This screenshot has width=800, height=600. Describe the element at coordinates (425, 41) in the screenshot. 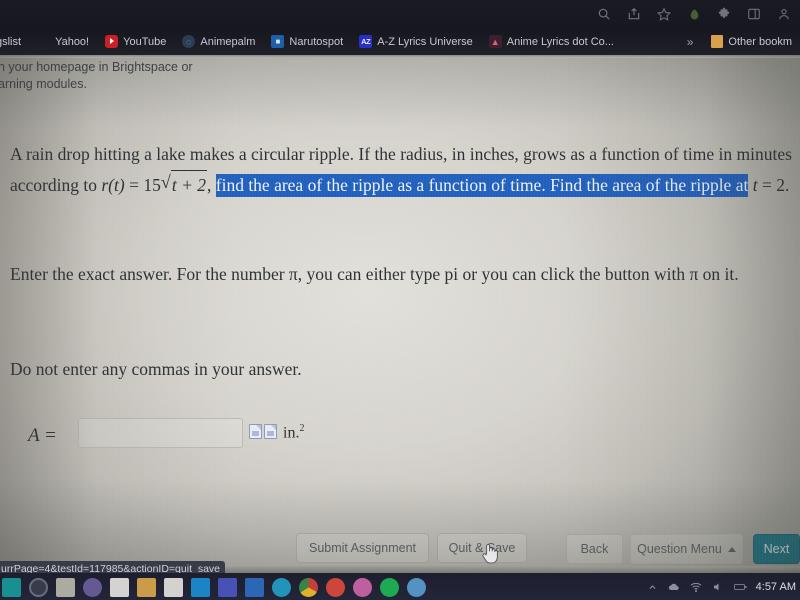

I see `bookmark-label: A-Z Lyrics Universe` at that location.